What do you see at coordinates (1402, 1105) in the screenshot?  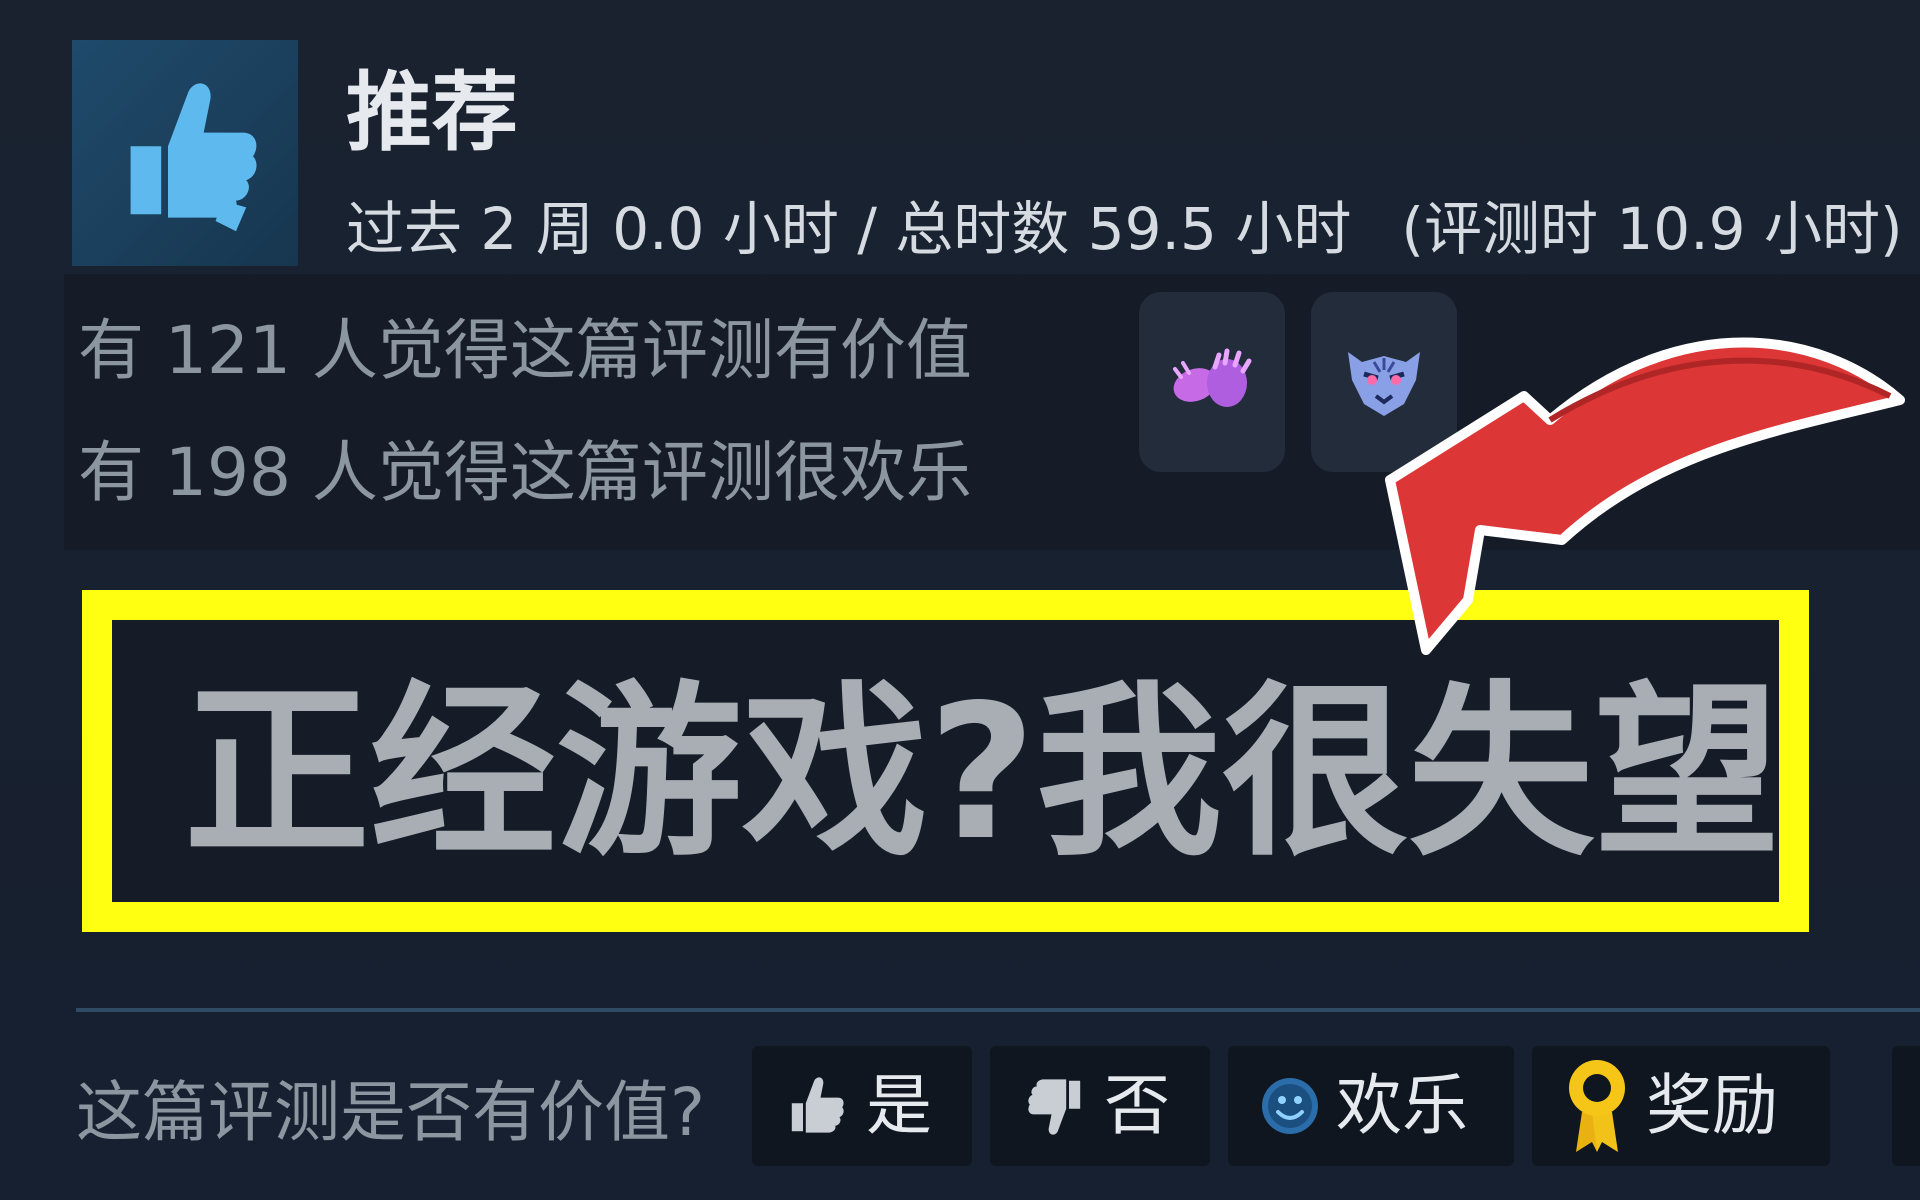 I see `vote-funny-label: 欢乐` at bounding box center [1402, 1105].